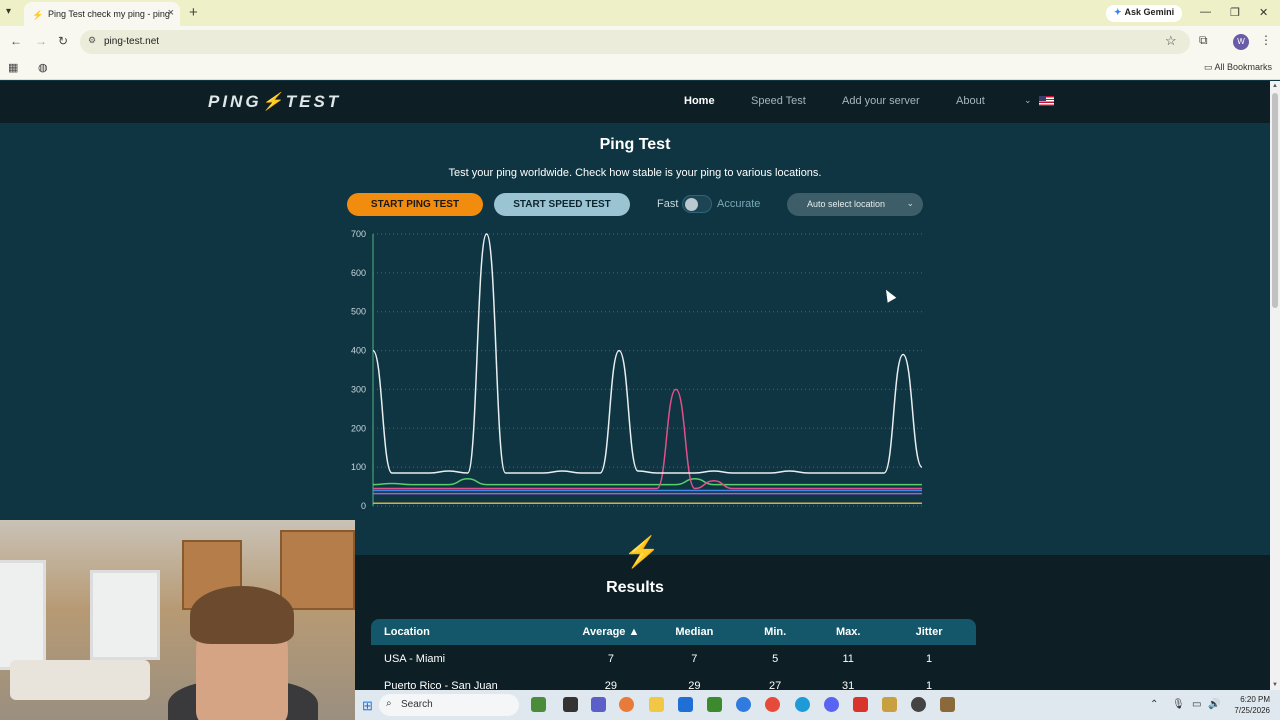 The width and height of the screenshot is (1280, 720). I want to click on windows-taskbar: ⊞ ⌕ Search ⌃ 🎙 ▭ 🔊 6:20 PM 7/25/2026, so click(817, 705).